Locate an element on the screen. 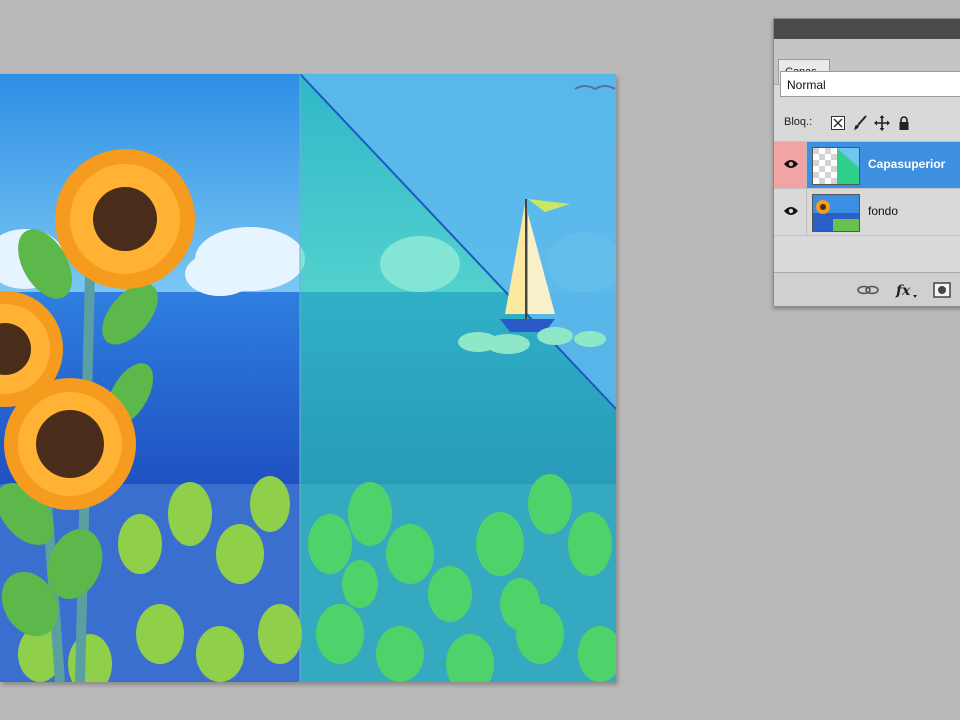 The width and height of the screenshot is (960, 720). lock-transparent-icon is located at coordinates (838, 123).